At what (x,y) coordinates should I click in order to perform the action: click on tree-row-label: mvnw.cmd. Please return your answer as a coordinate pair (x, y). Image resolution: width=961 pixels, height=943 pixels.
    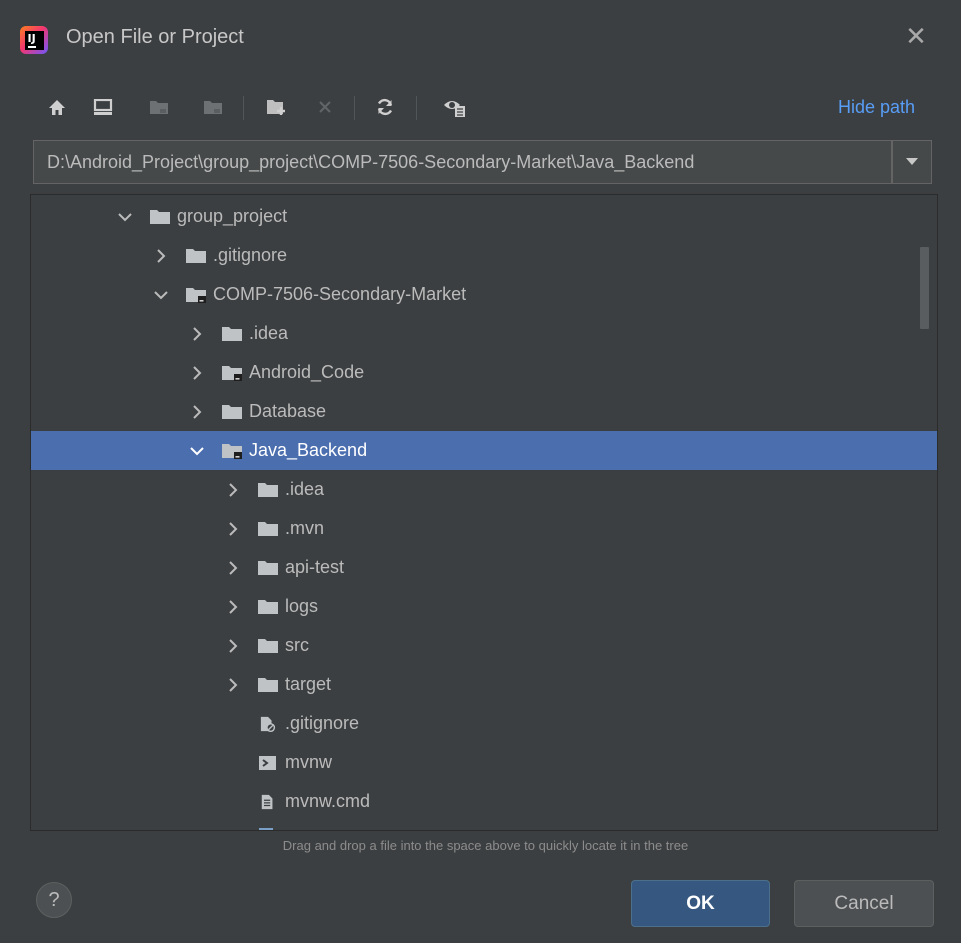
    Looking at the image, I should click on (328, 801).